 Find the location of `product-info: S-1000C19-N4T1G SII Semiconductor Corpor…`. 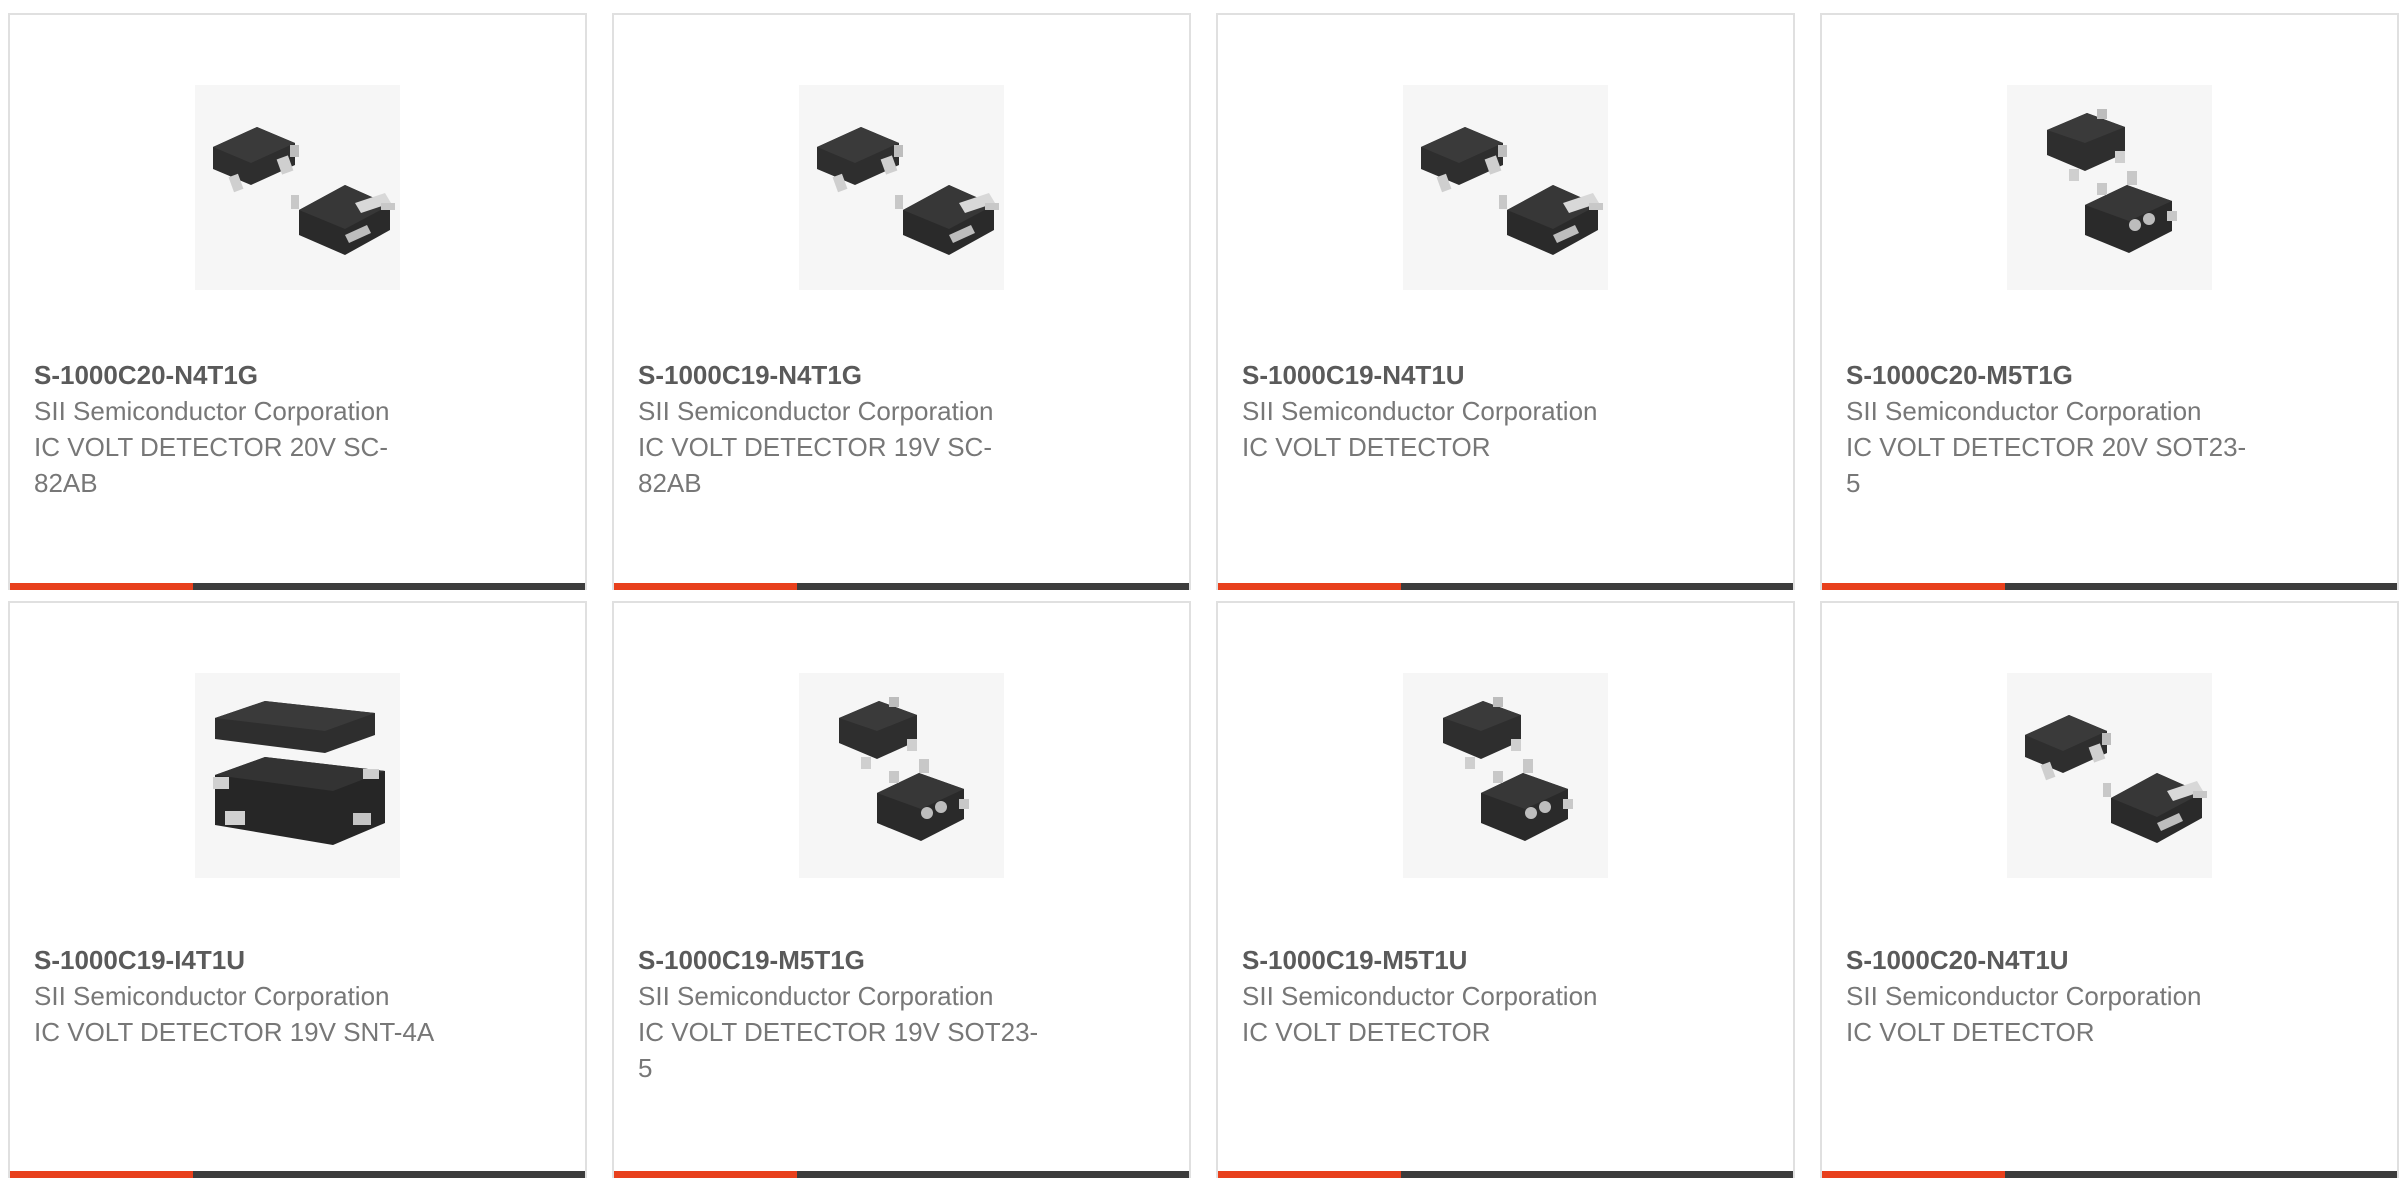

product-info: S-1000C19-N4T1G SII Semiconductor Corpor… is located at coordinates (858, 429).